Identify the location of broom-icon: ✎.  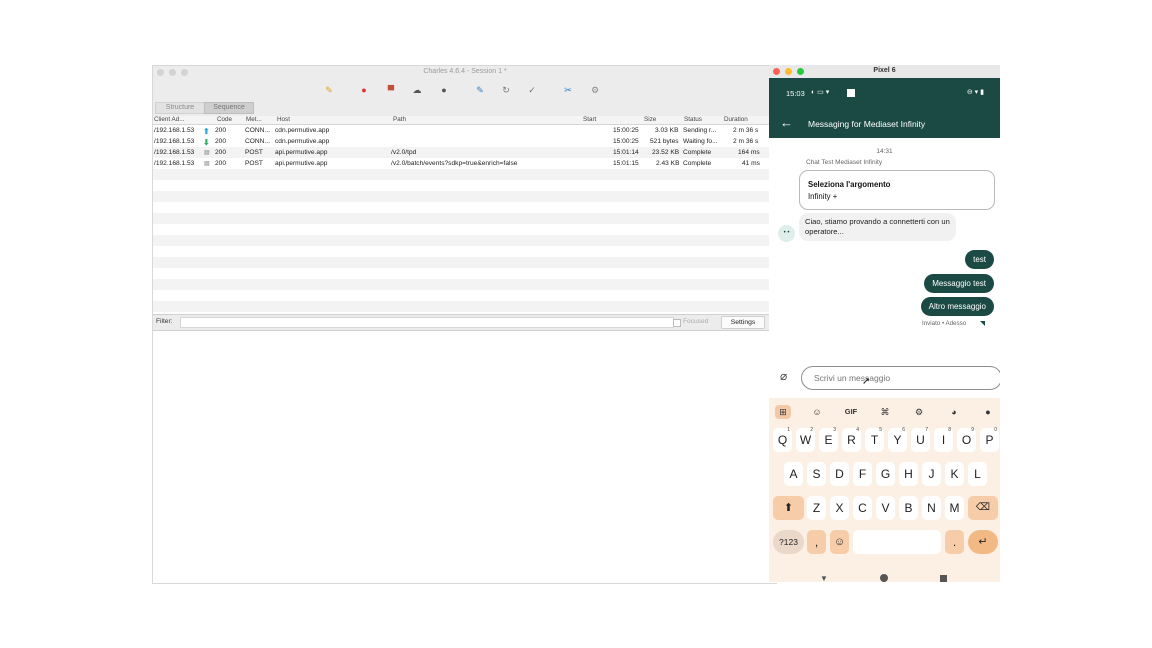
(329, 90).